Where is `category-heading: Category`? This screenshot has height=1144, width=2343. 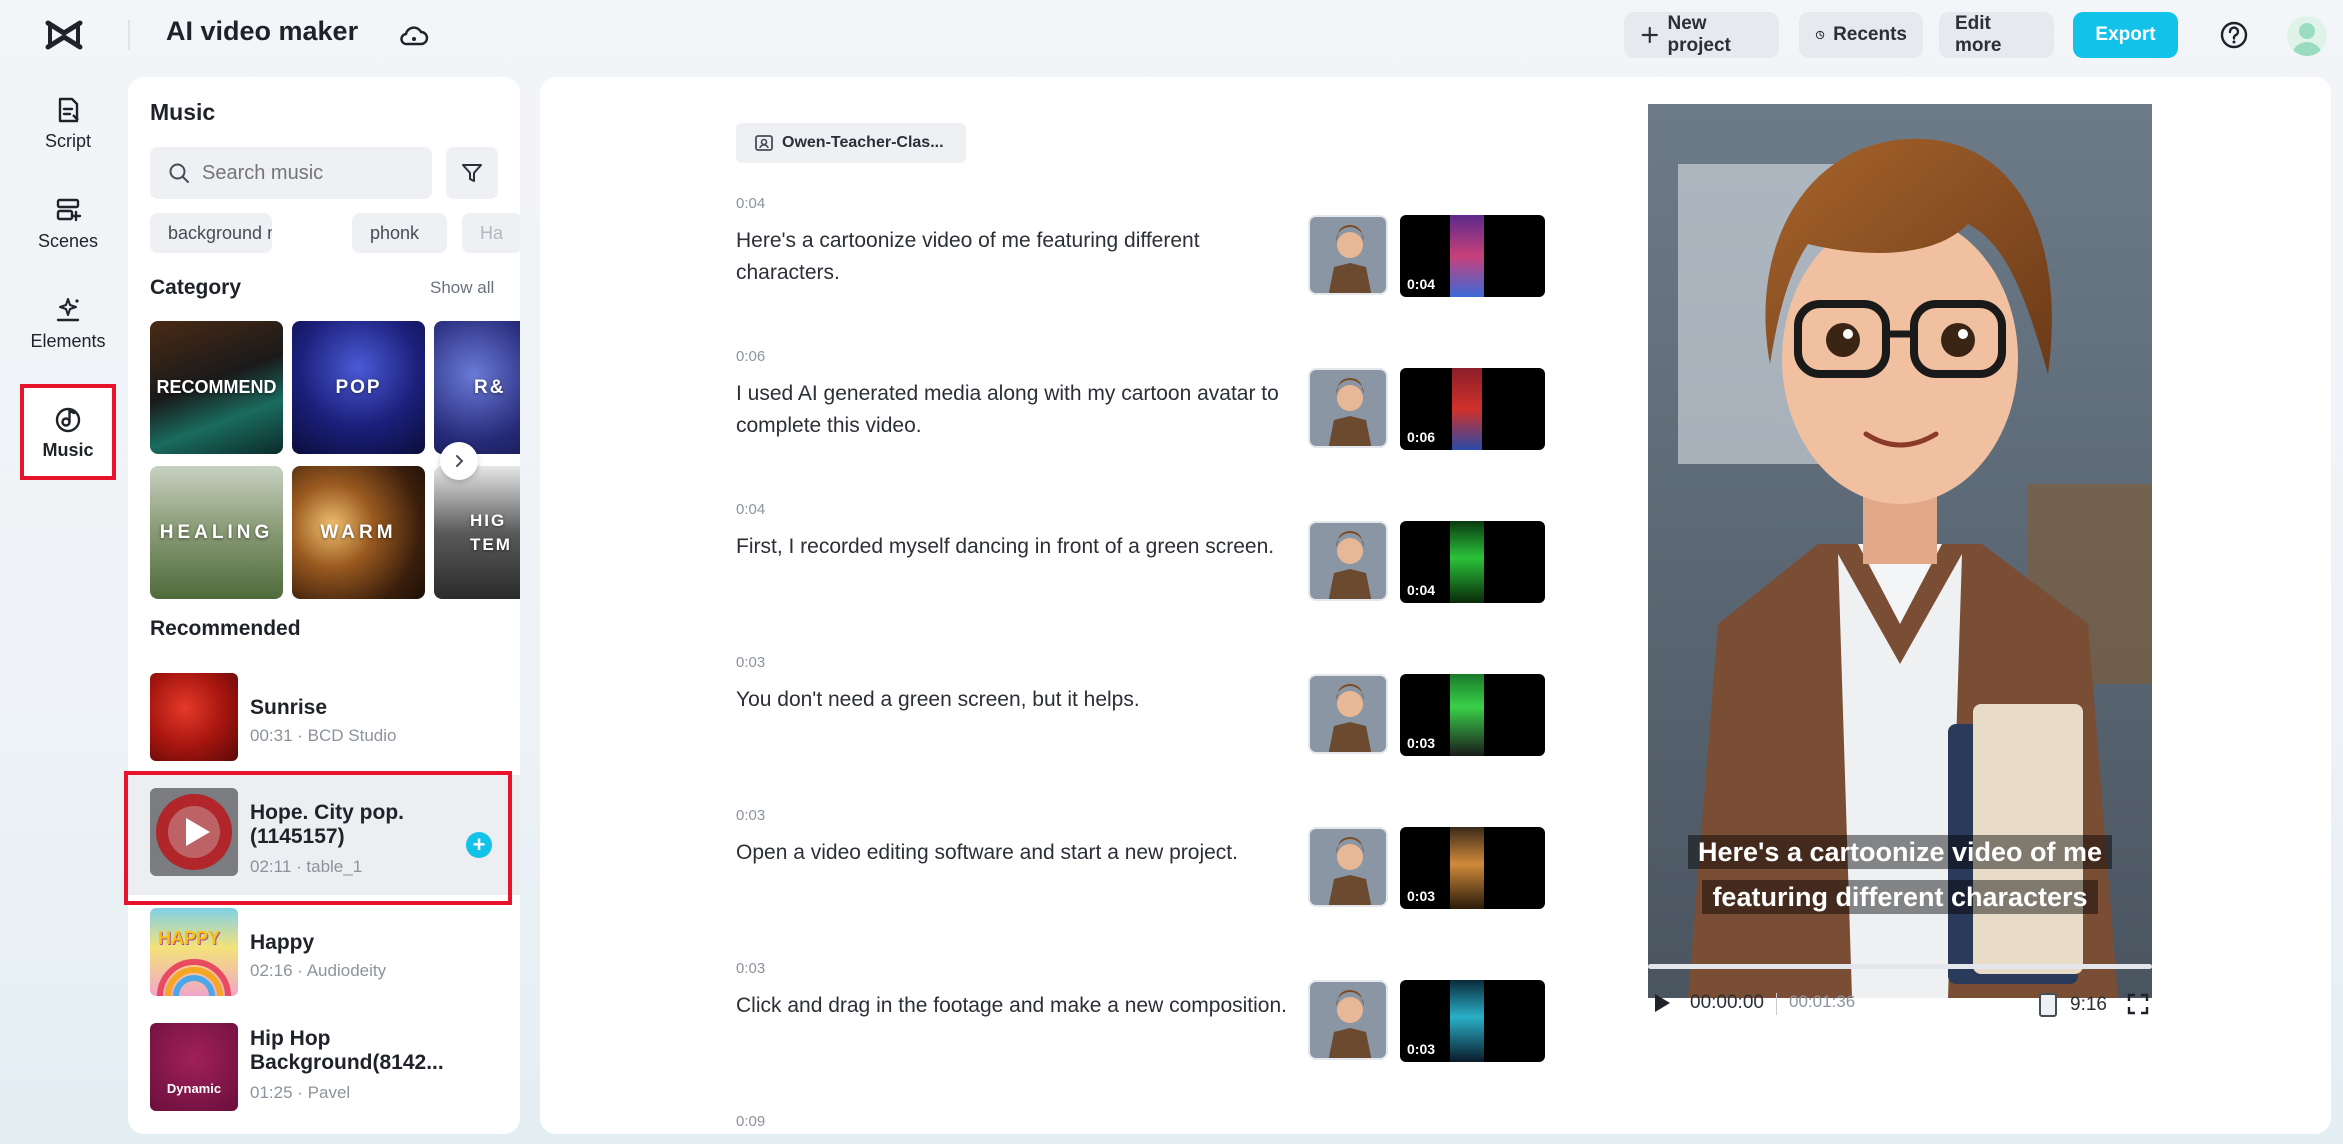 category-heading: Category is located at coordinates (196, 287).